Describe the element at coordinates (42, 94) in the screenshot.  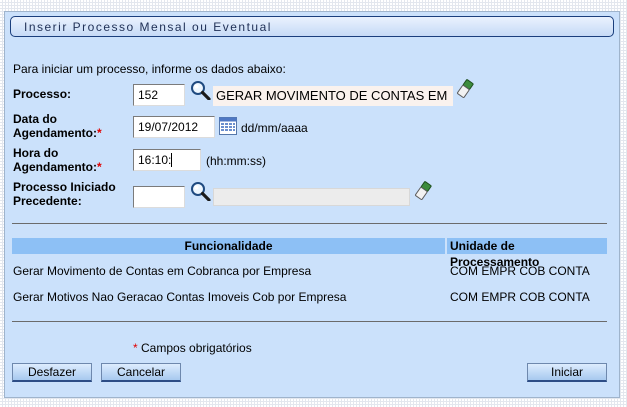
I see `processo-label: Processo:` at that location.